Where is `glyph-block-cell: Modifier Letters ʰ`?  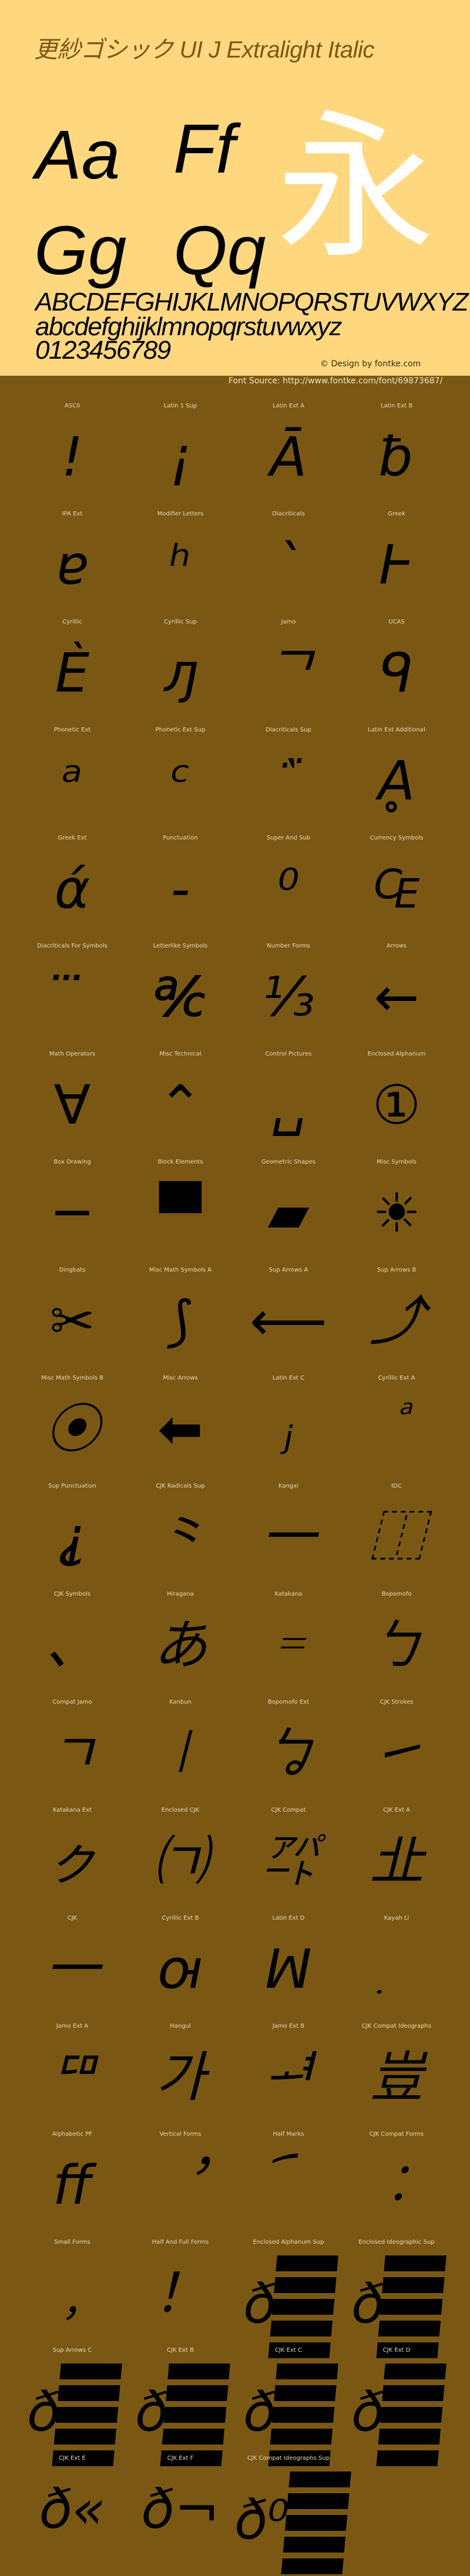
glyph-block-cell: Modifier Letters ʰ is located at coordinates (180, 565).